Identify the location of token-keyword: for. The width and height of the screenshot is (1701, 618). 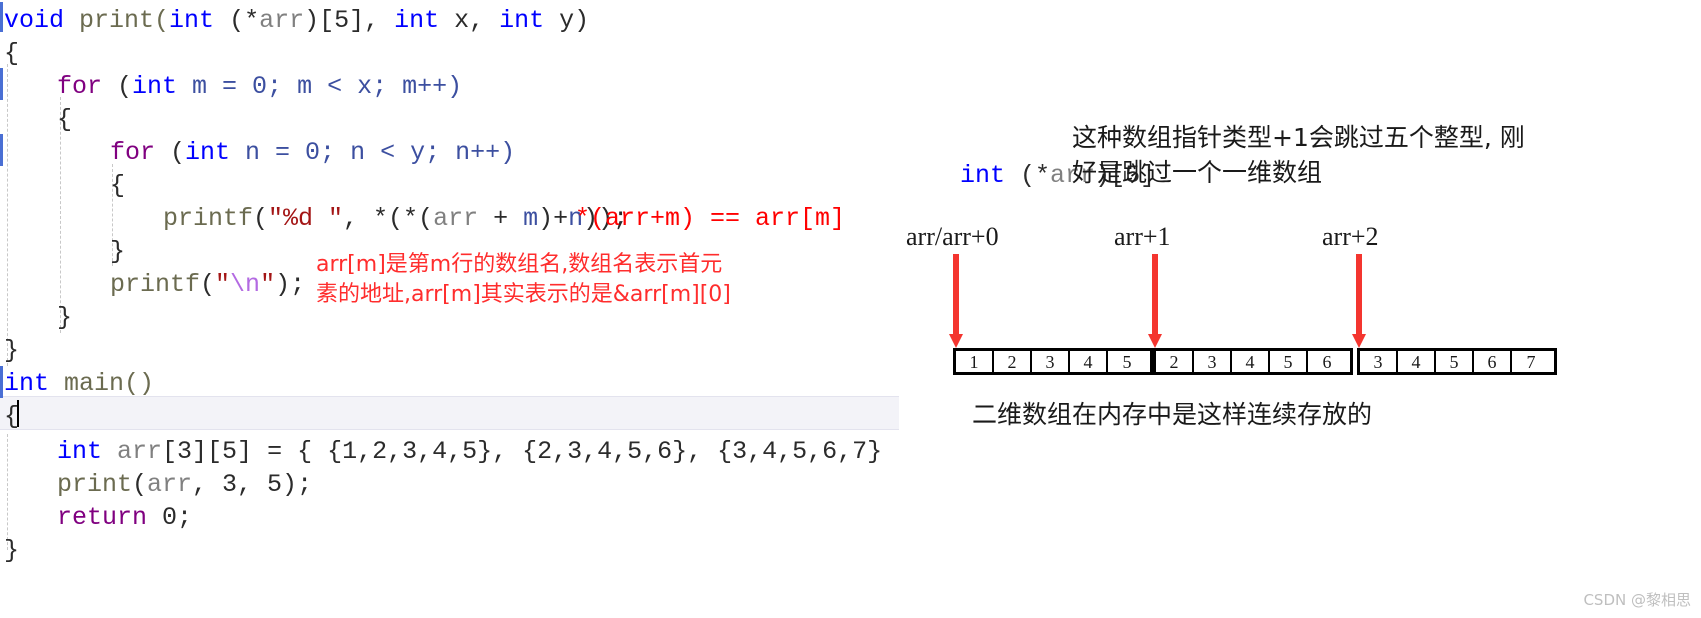
(80, 86).